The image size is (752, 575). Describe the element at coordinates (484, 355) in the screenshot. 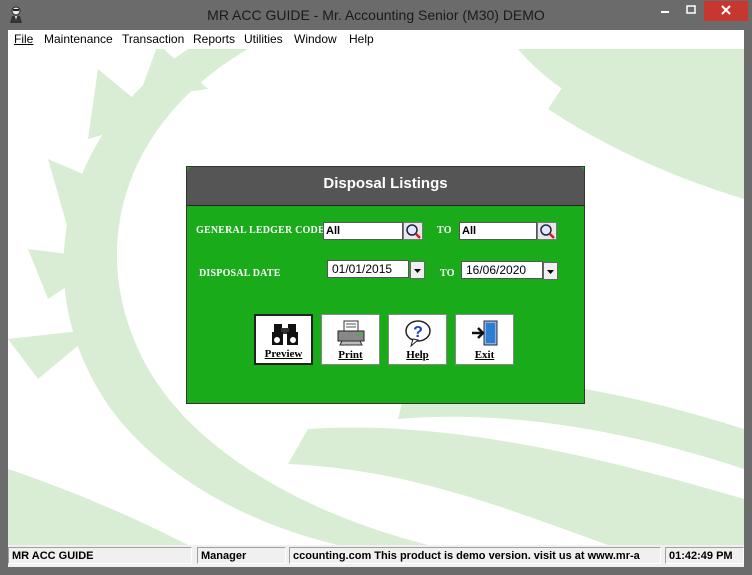

I see `exit-label: Exit` at that location.